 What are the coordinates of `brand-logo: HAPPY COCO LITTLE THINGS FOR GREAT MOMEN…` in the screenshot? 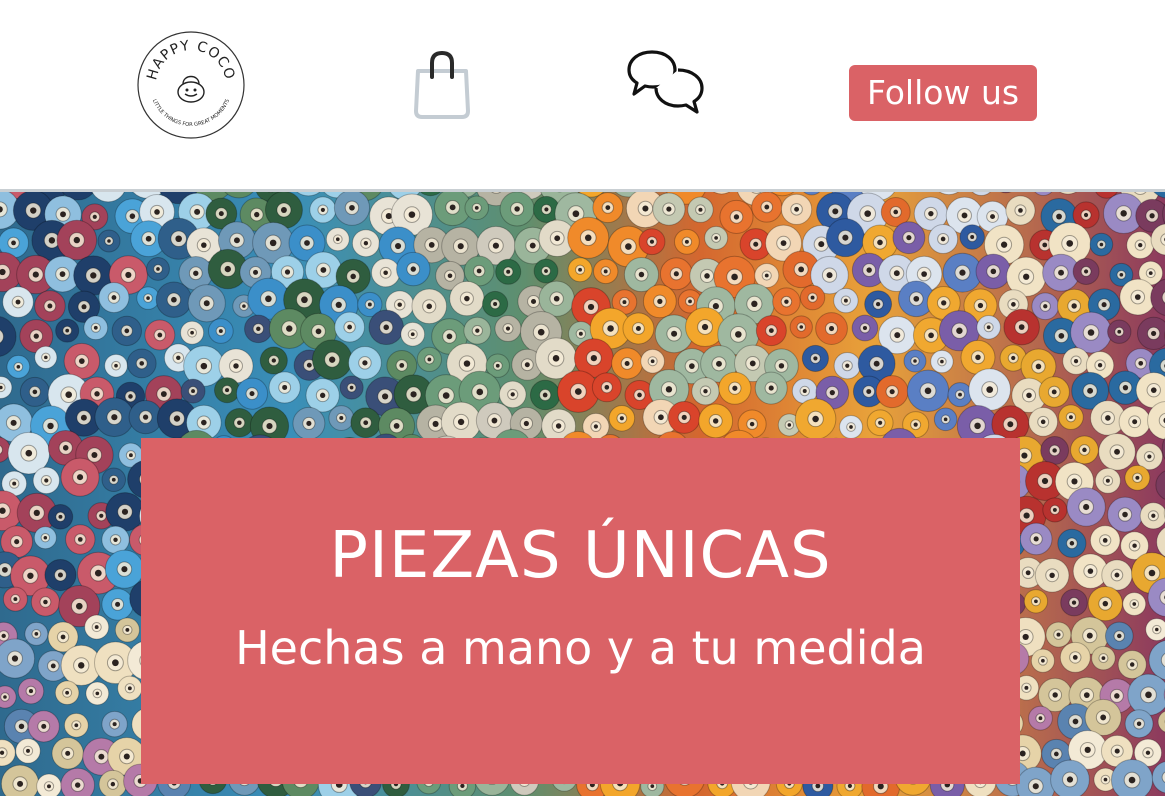 It's located at (191, 85).